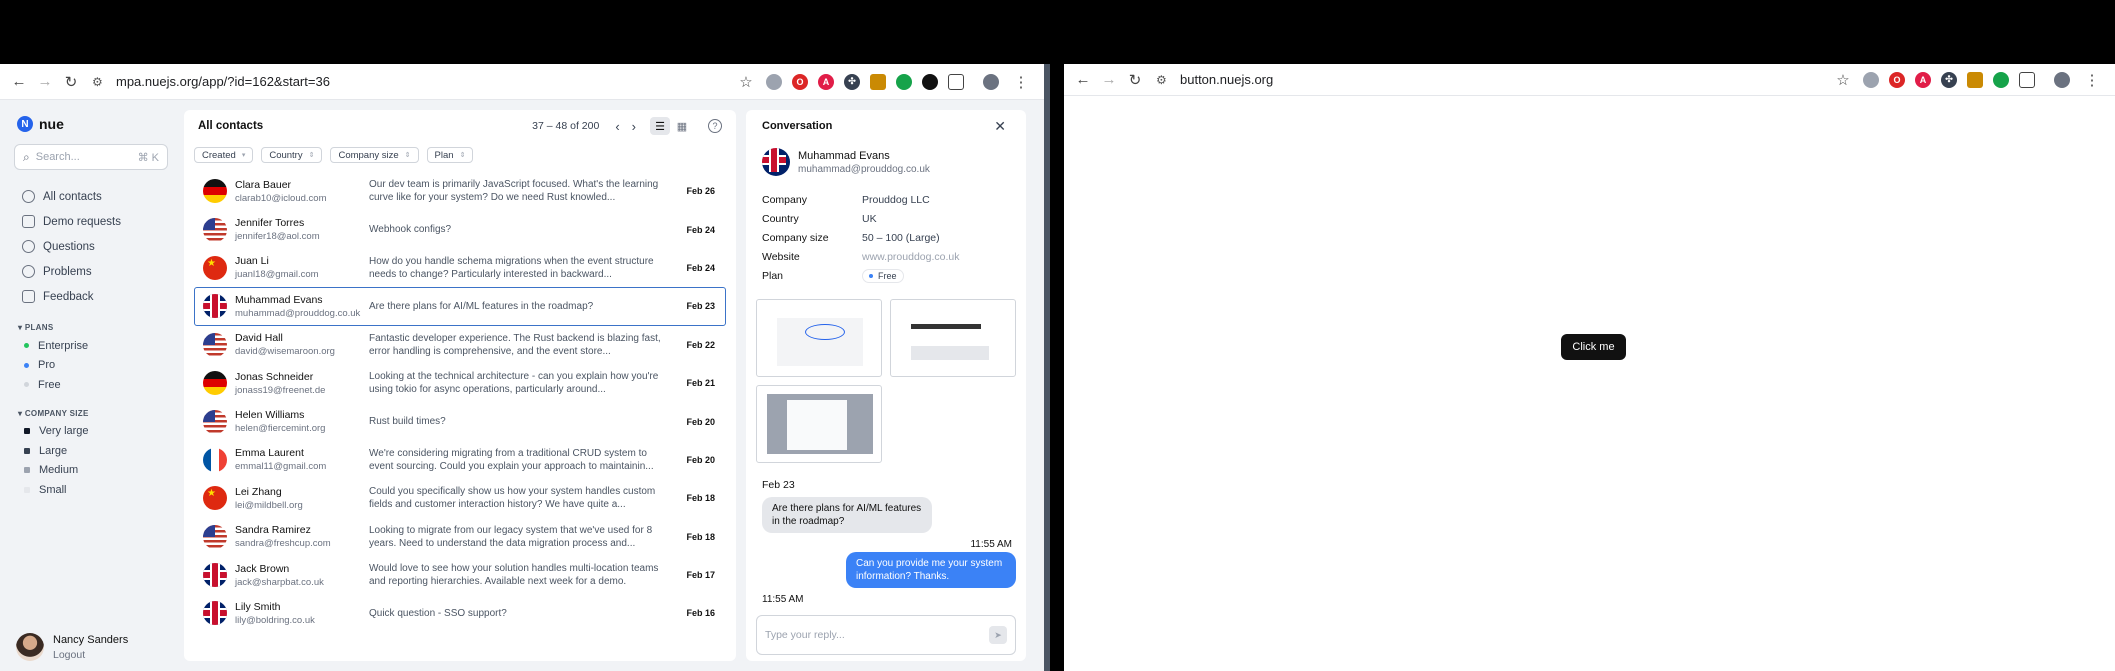 The image size is (2115, 671). Describe the element at coordinates (91, 296) in the screenshot. I see `sidebar-item-feedback: Feedback` at that location.